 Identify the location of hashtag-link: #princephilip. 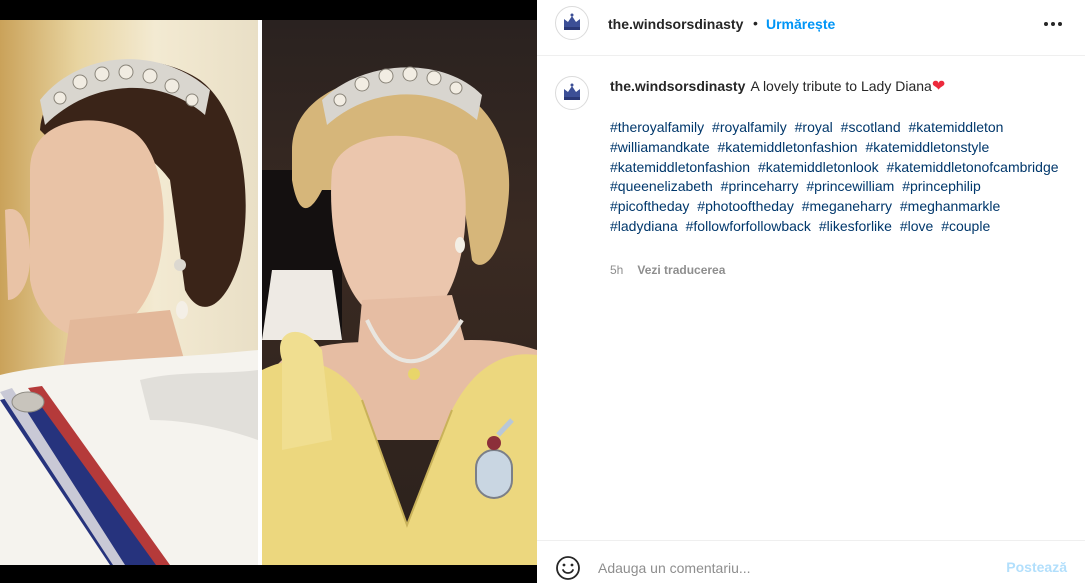
(941, 186).